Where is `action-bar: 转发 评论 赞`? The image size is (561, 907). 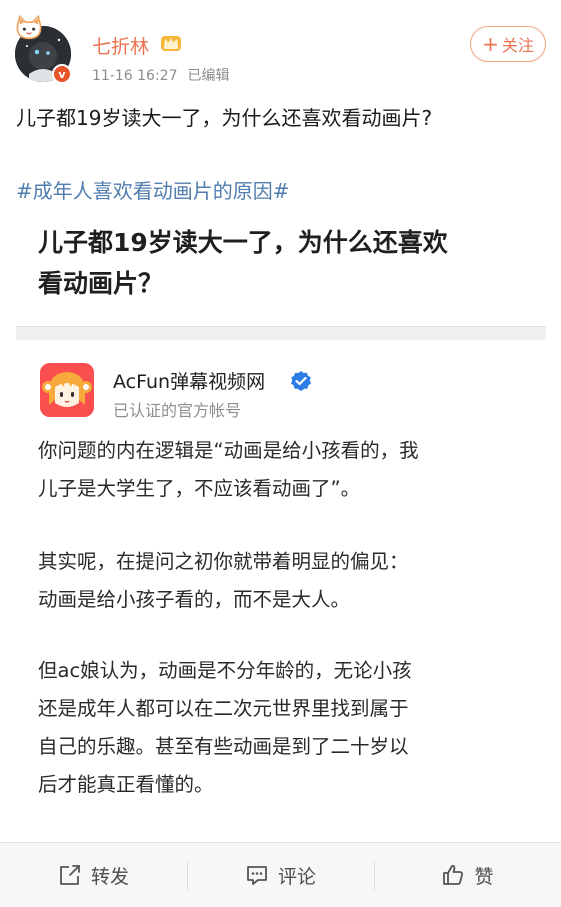 action-bar: 转发 评论 赞 is located at coordinates (280, 874).